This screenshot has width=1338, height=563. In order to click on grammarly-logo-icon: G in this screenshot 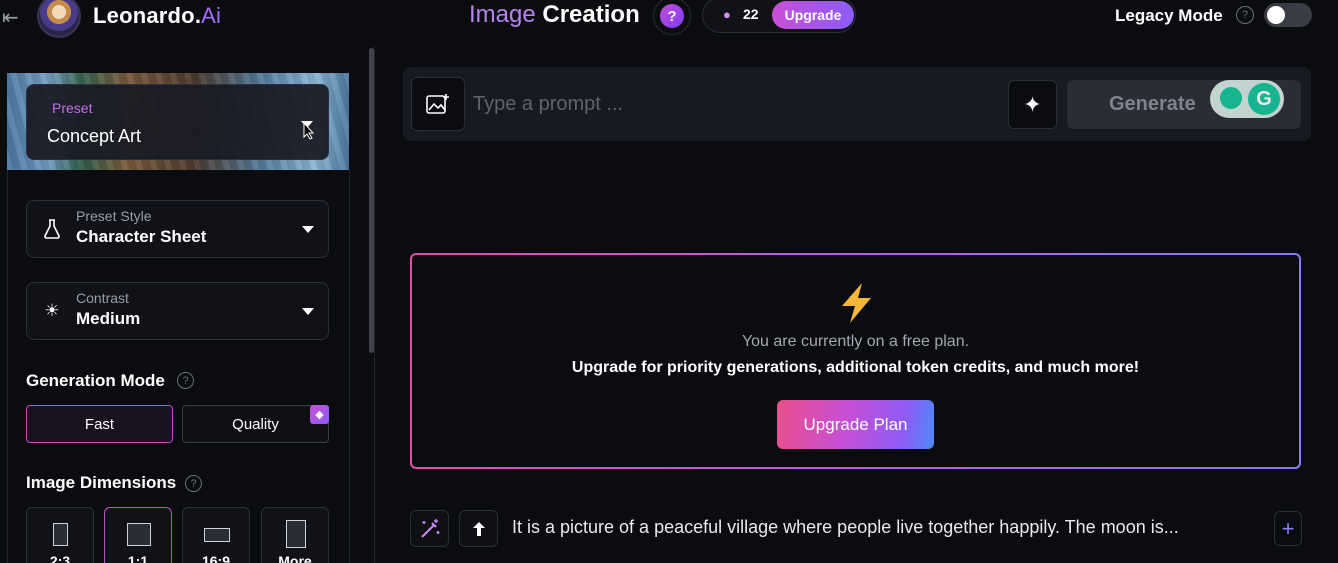, I will do `click(1264, 99)`.